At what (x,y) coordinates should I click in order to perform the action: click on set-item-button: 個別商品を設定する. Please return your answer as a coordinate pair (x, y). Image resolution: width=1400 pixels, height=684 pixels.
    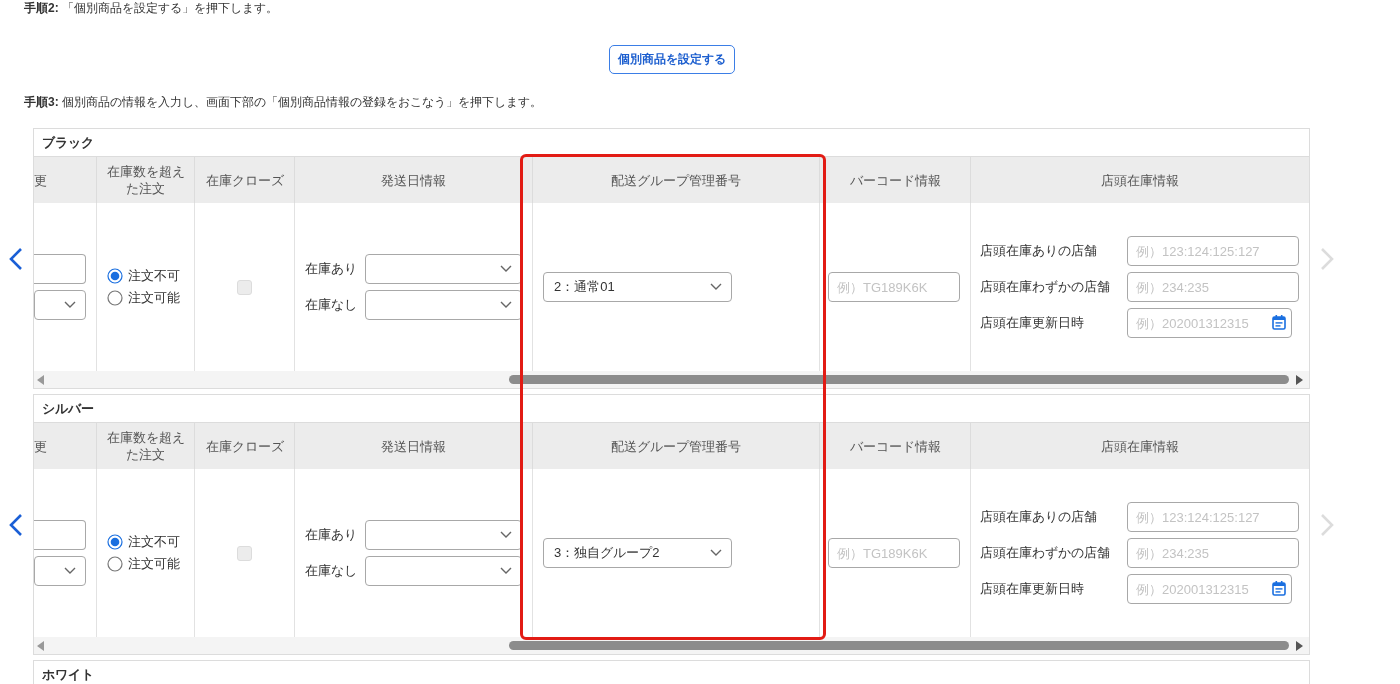
    Looking at the image, I should click on (671, 59).